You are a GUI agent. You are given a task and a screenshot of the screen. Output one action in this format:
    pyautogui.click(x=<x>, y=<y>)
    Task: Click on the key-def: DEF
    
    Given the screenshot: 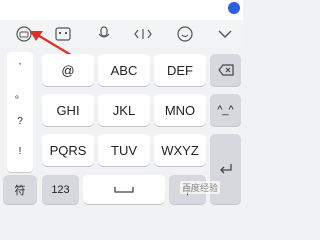 What is the action you would take?
    pyautogui.click(x=180, y=70)
    